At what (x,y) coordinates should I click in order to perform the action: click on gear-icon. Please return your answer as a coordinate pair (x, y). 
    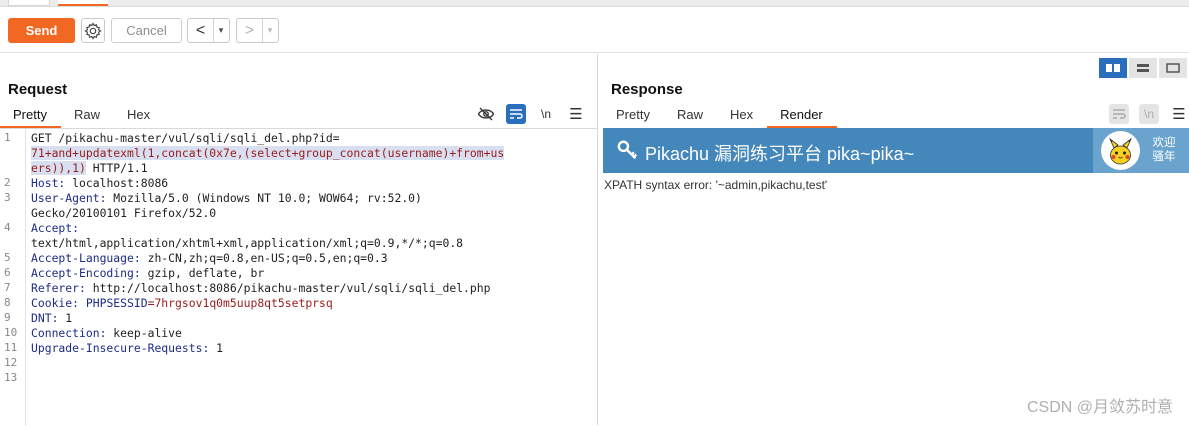
    Looking at the image, I should click on (93, 31).